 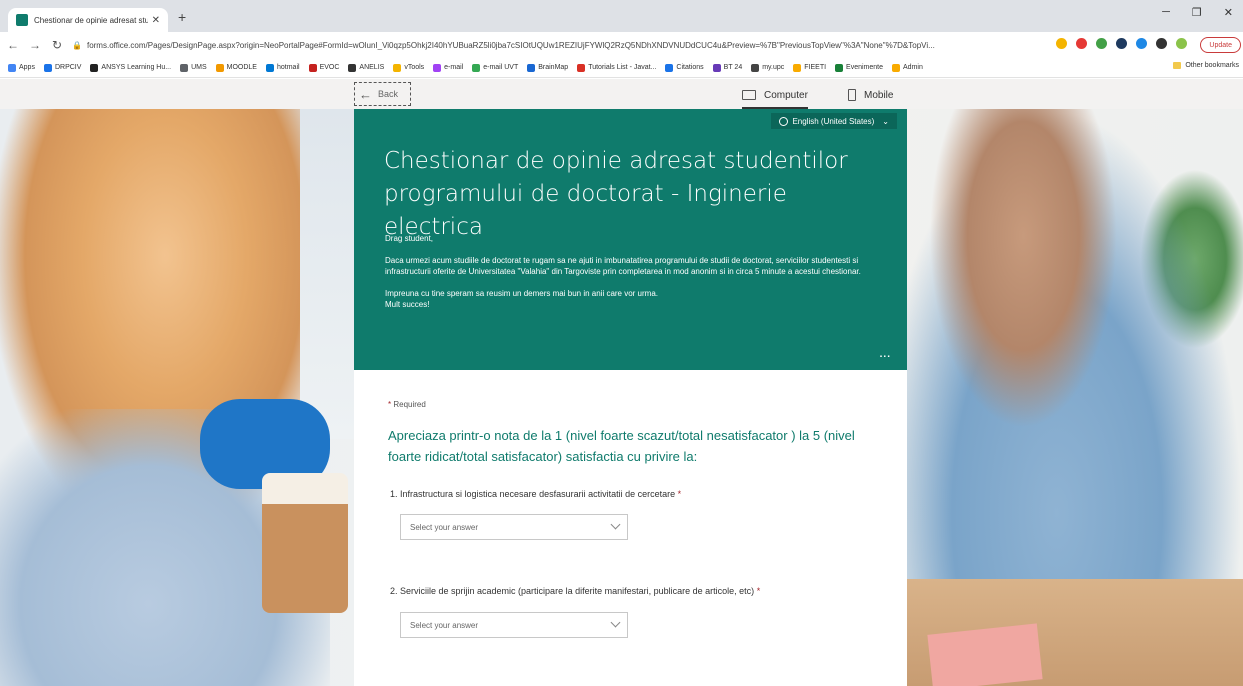 I want to click on bookmark-item: BrainMap, so click(x=548, y=67).